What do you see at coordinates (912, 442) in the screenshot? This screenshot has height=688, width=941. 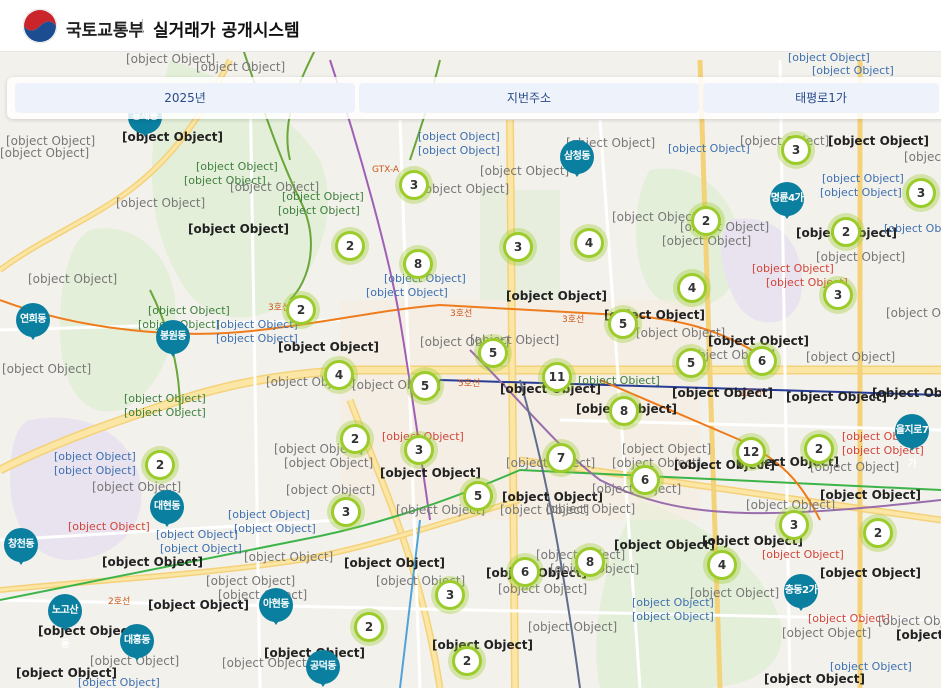 I see `district-marker-euljiro7ga: 을지로7가` at bounding box center [912, 442].